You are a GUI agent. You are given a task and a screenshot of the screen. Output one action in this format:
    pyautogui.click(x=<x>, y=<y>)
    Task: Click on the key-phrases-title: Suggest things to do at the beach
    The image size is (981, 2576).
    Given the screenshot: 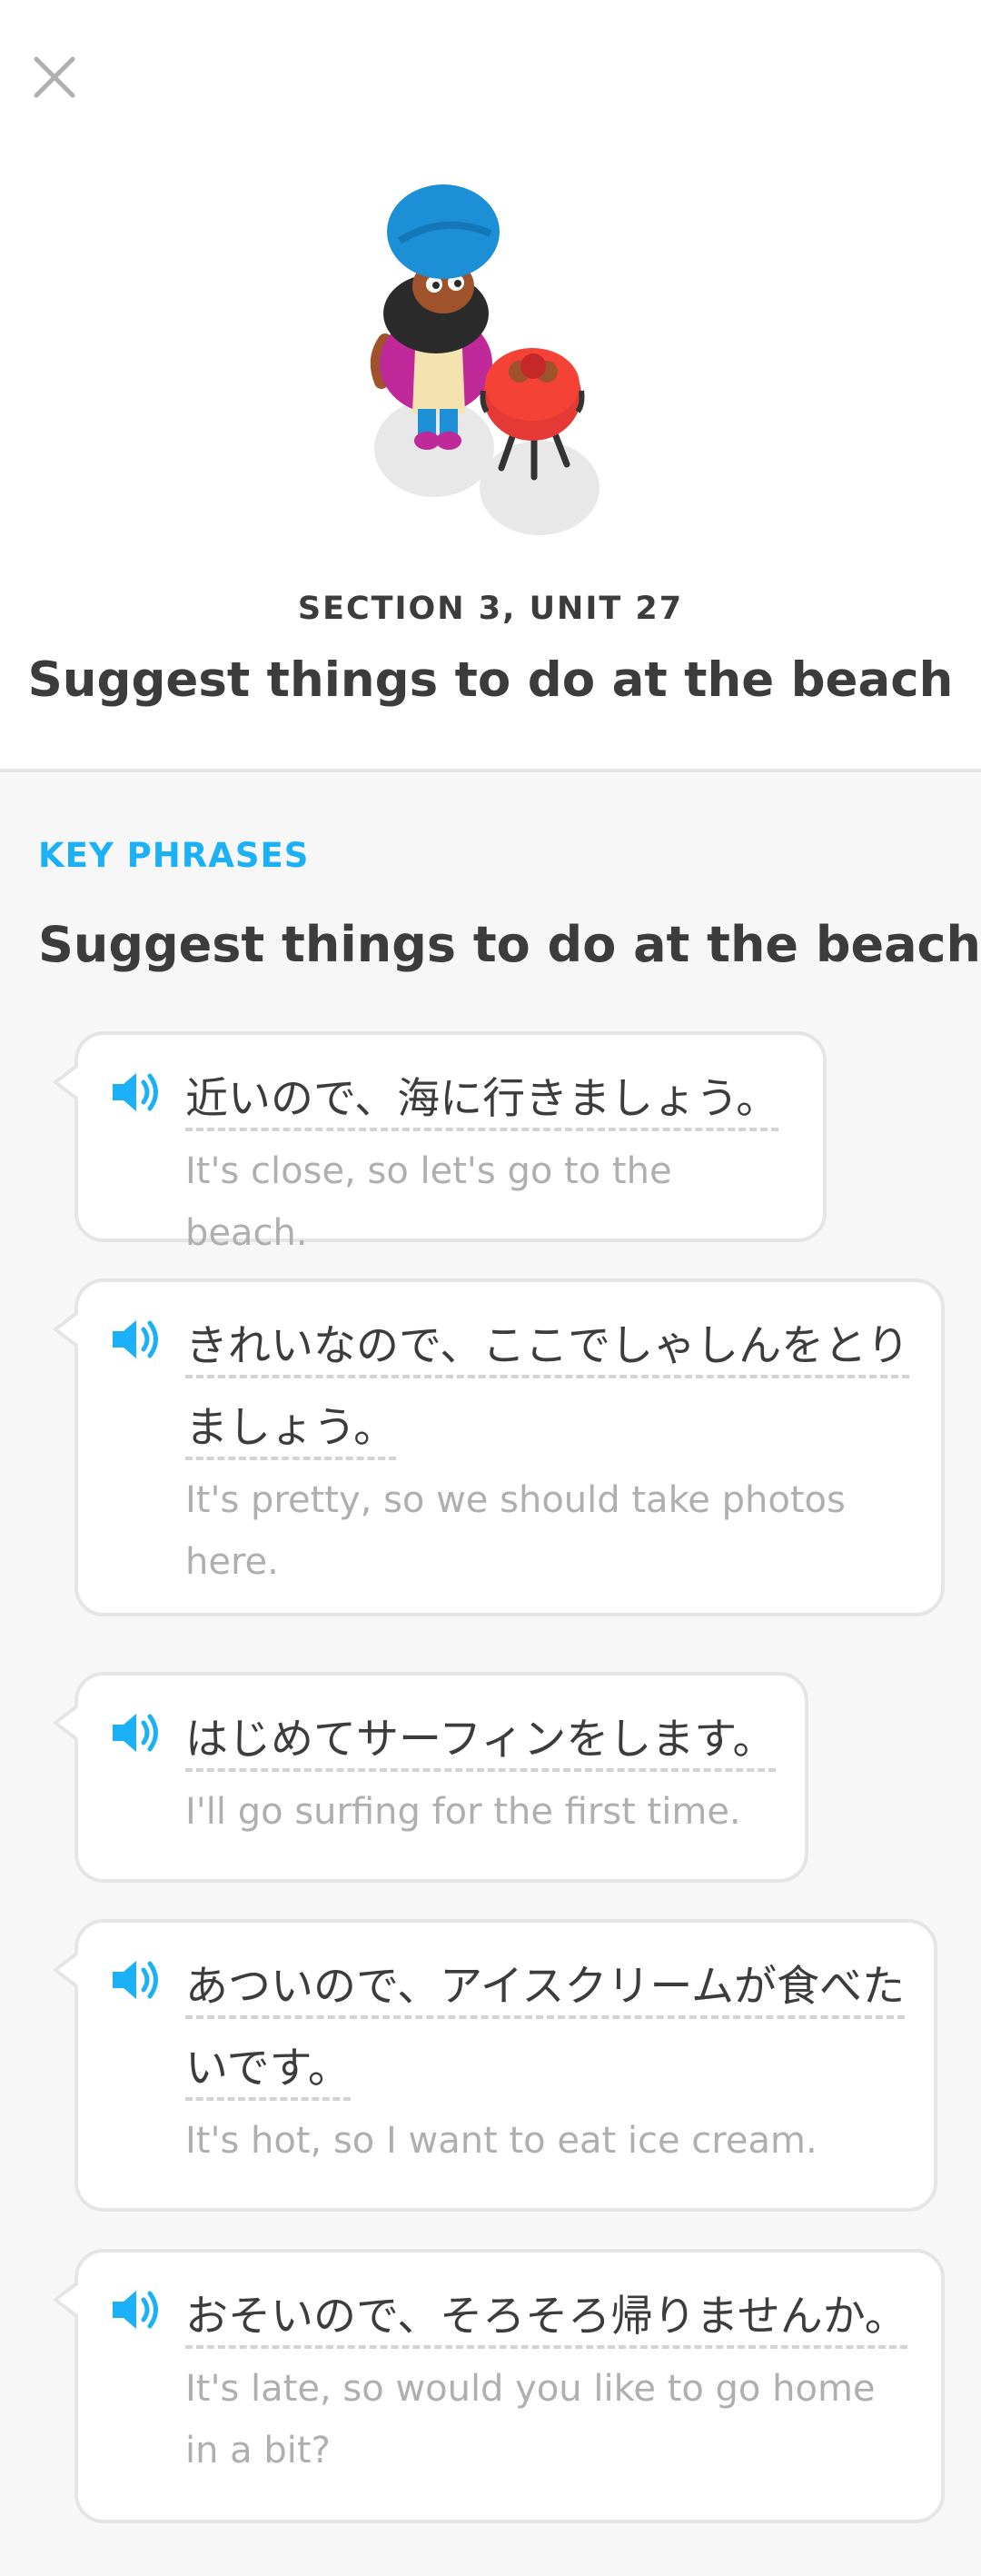 What is the action you would take?
    pyautogui.click(x=510, y=944)
    